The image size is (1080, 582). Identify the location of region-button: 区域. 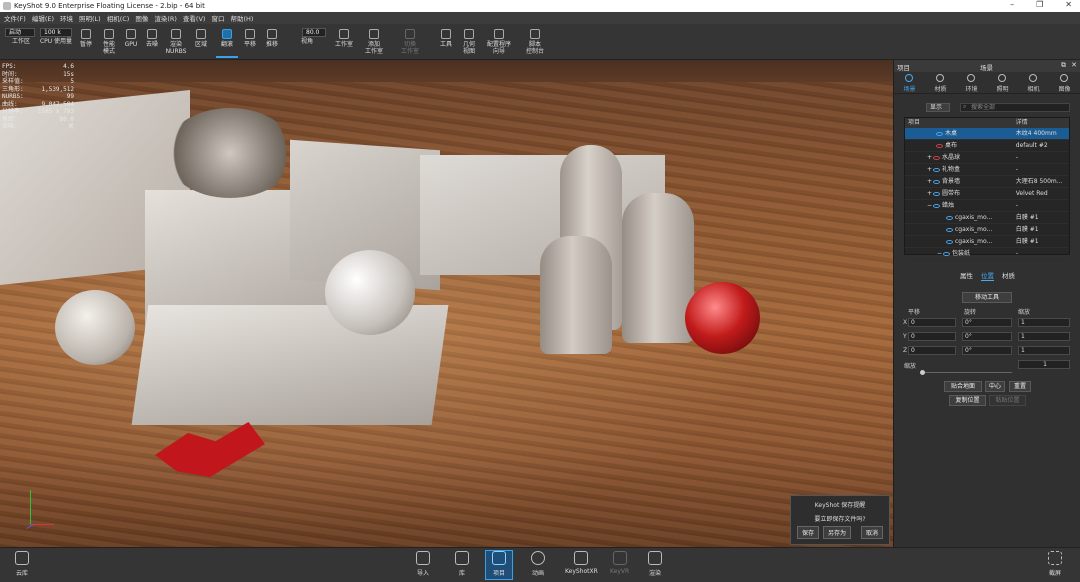
(201, 42).